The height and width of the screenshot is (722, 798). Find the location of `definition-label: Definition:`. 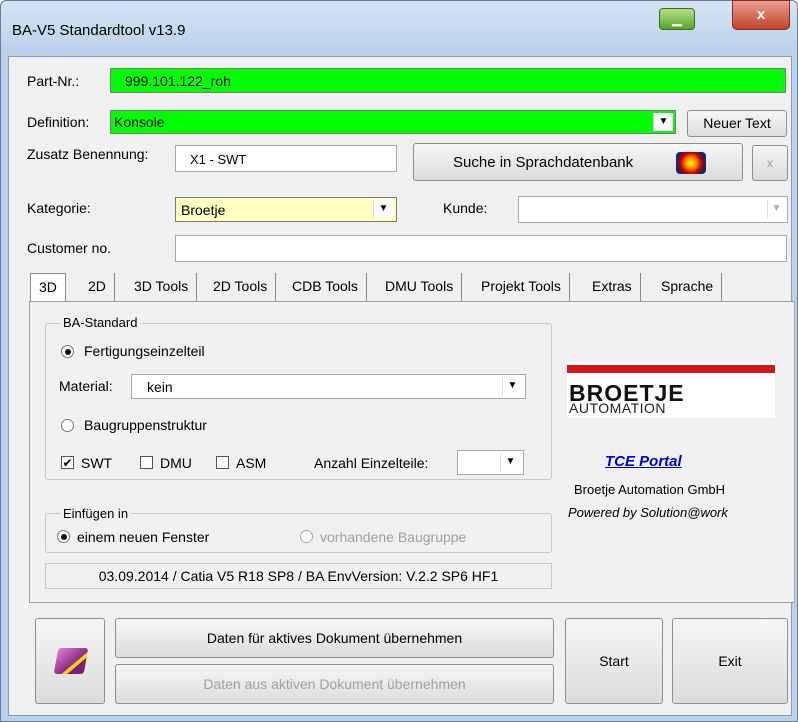

definition-label: Definition: is located at coordinates (58, 122).